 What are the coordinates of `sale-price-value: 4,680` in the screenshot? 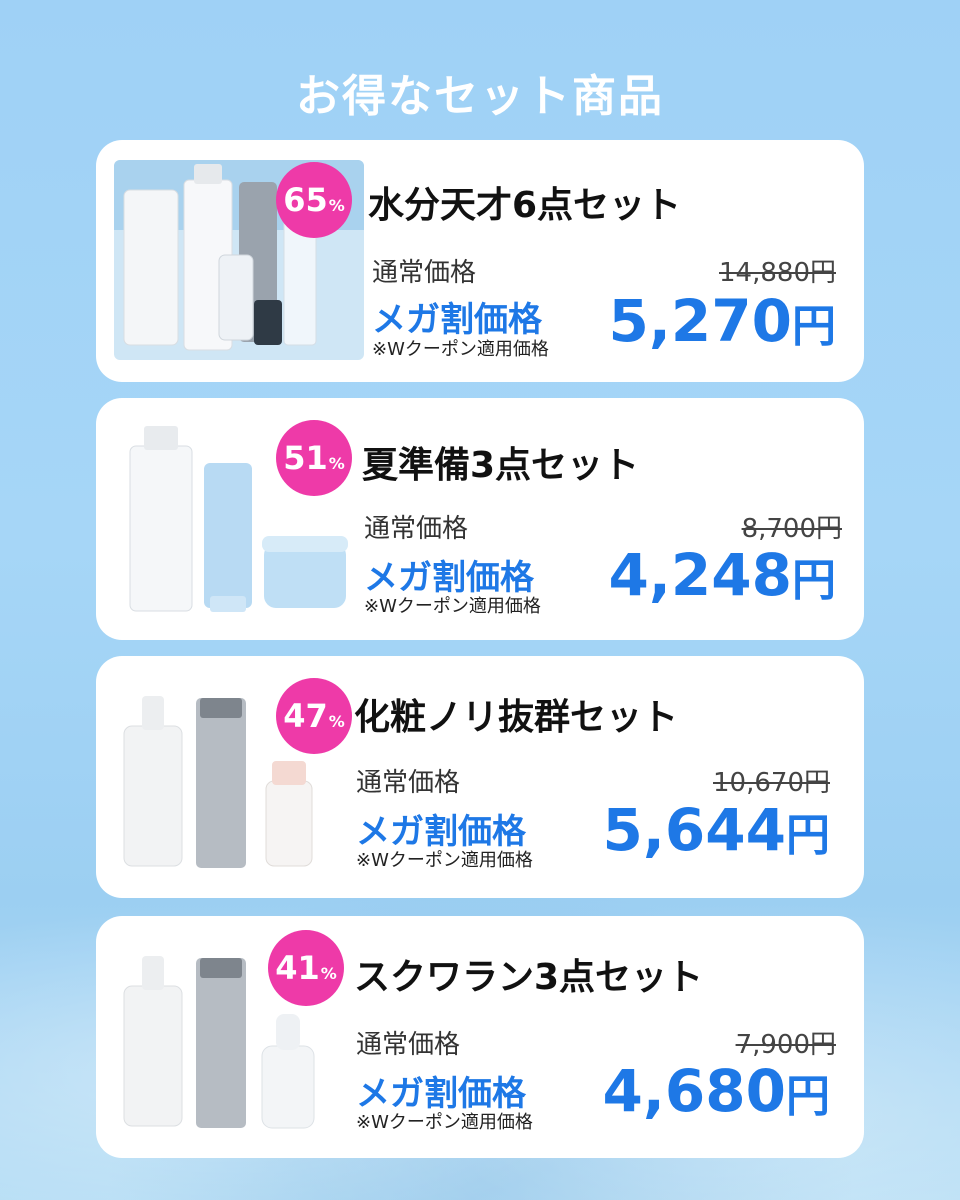 It's located at (694, 1091).